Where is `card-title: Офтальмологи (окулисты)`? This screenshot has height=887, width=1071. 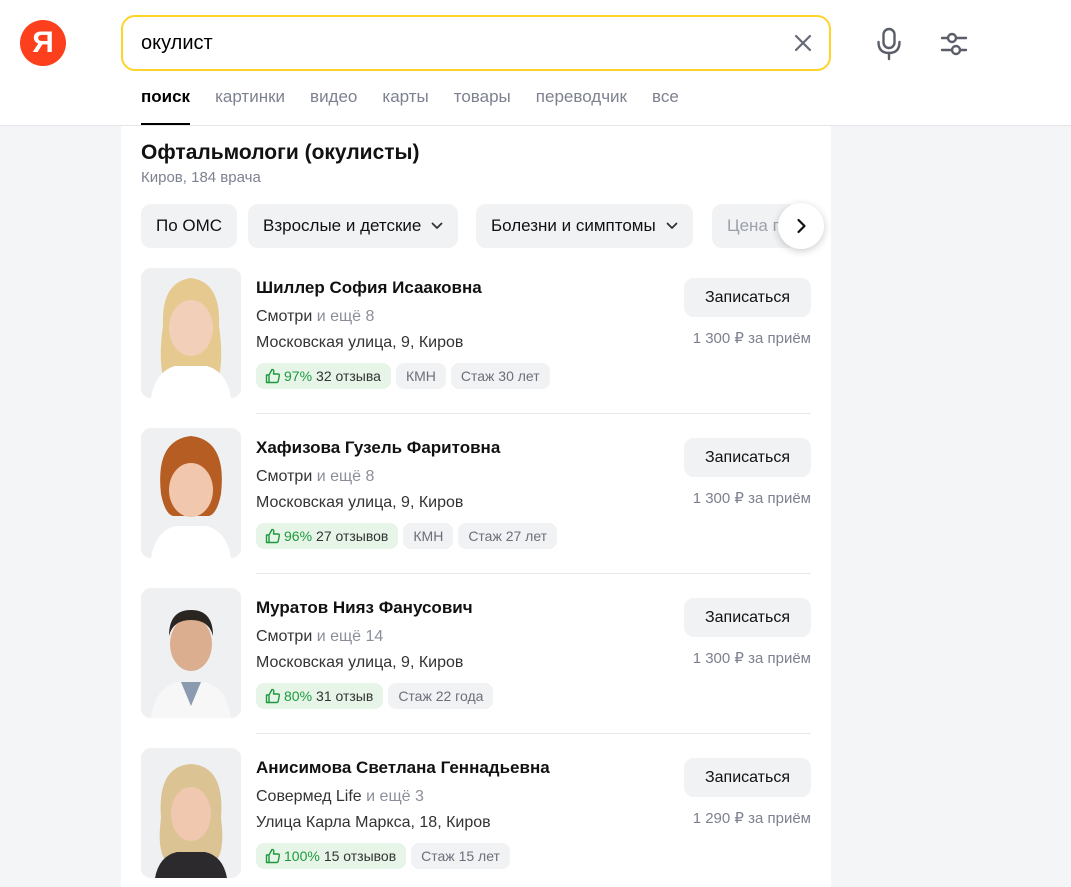
card-title: Офтальмологи (окулисты) is located at coordinates (280, 153).